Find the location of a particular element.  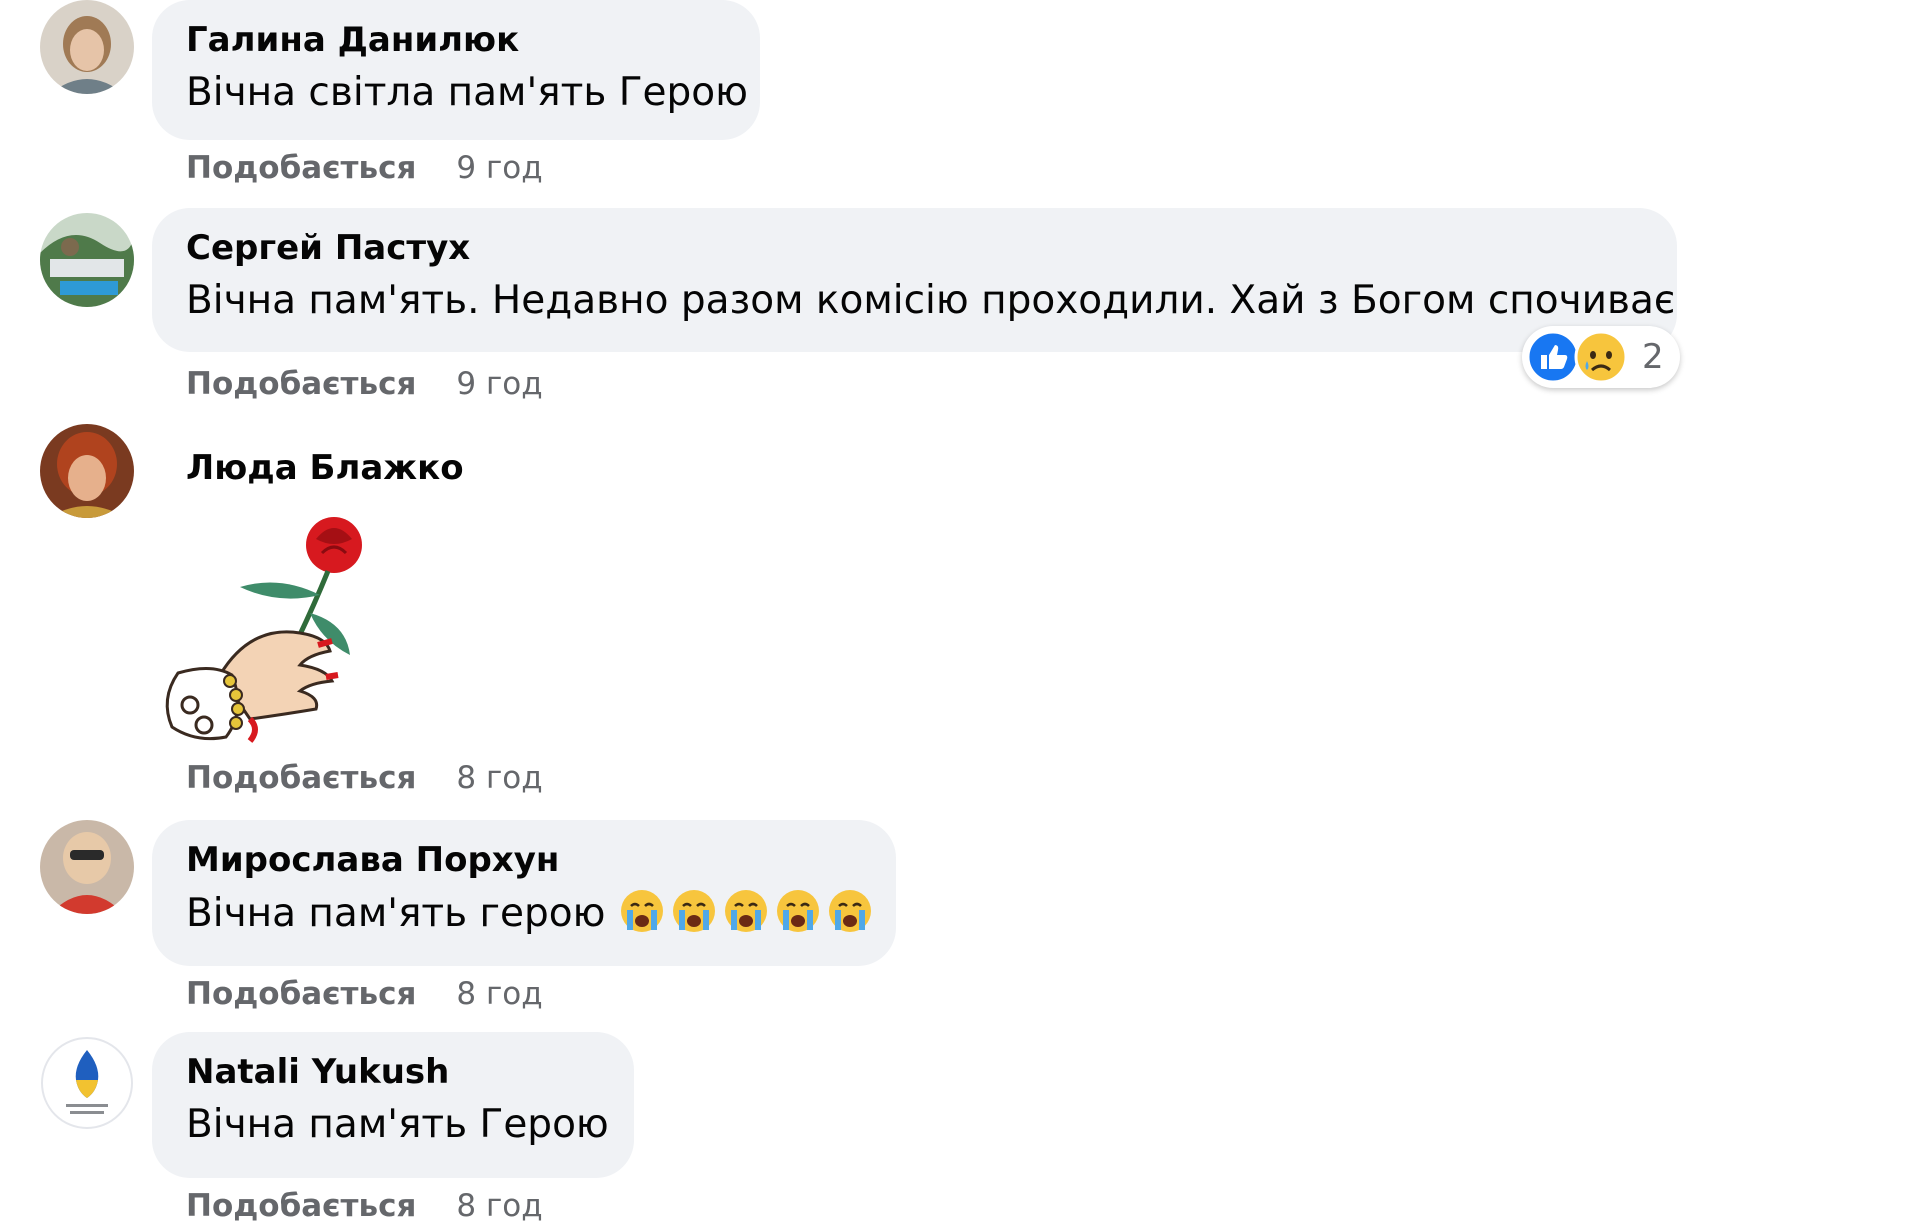

comment-author: Люда Блажко is located at coordinates (325, 468).